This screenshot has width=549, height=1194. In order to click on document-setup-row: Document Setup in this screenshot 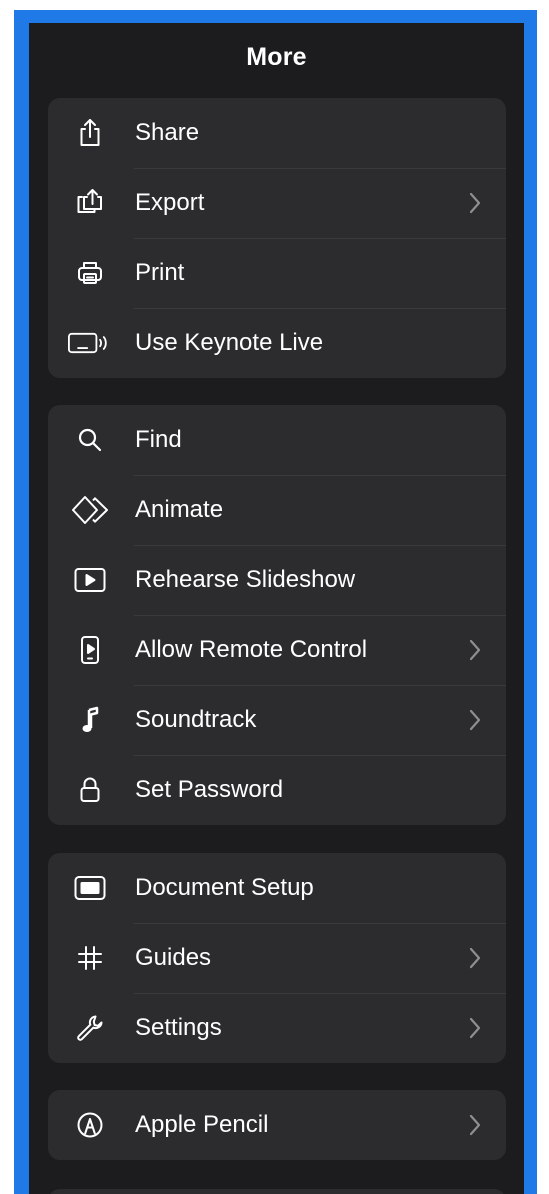, I will do `click(277, 888)`.